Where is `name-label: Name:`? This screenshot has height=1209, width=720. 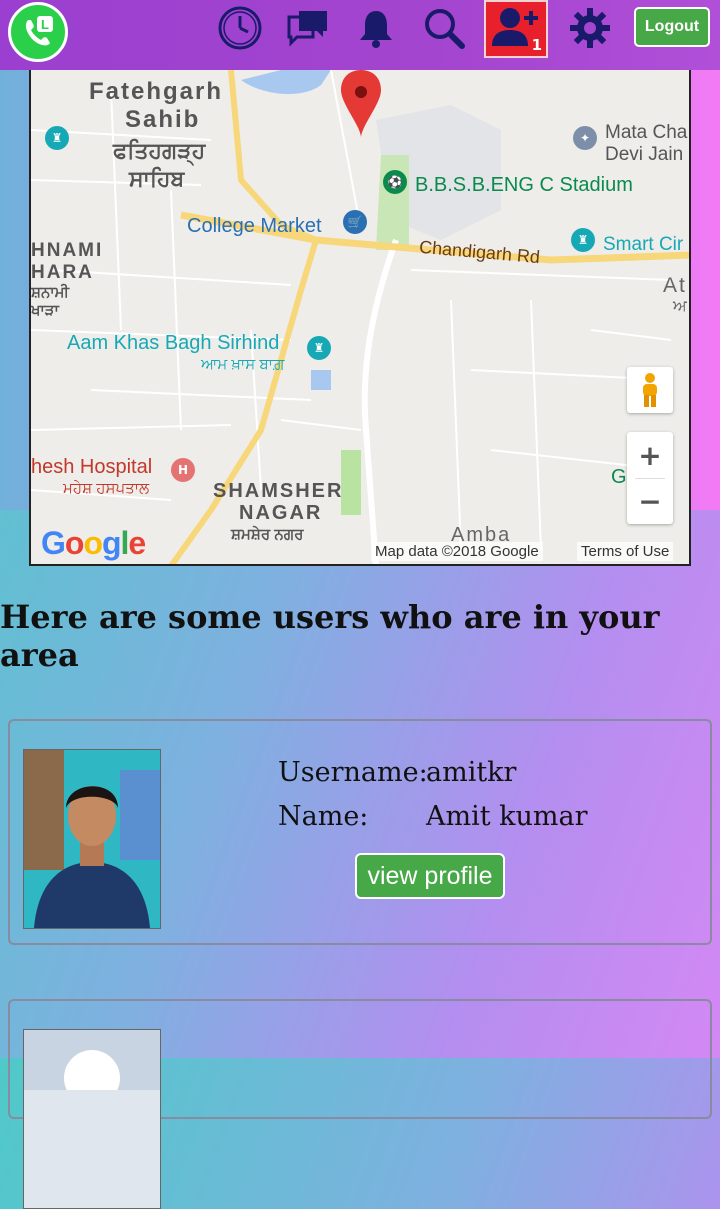 name-label: Name: is located at coordinates (323, 816).